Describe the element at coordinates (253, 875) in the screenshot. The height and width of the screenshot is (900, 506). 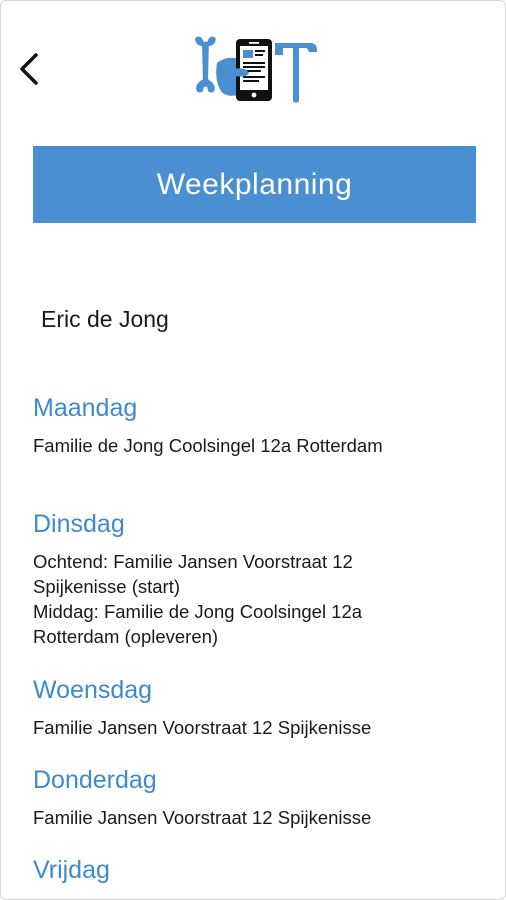
I see `day-section-vrijdag: Vrijdag` at that location.